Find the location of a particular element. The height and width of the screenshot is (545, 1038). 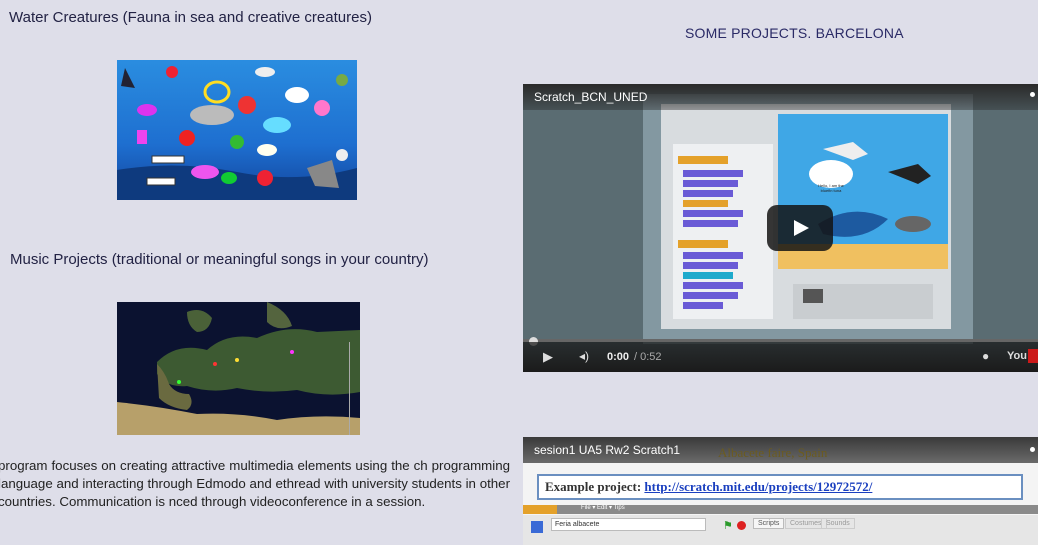

example-label: Example project: is located at coordinates (593, 486).